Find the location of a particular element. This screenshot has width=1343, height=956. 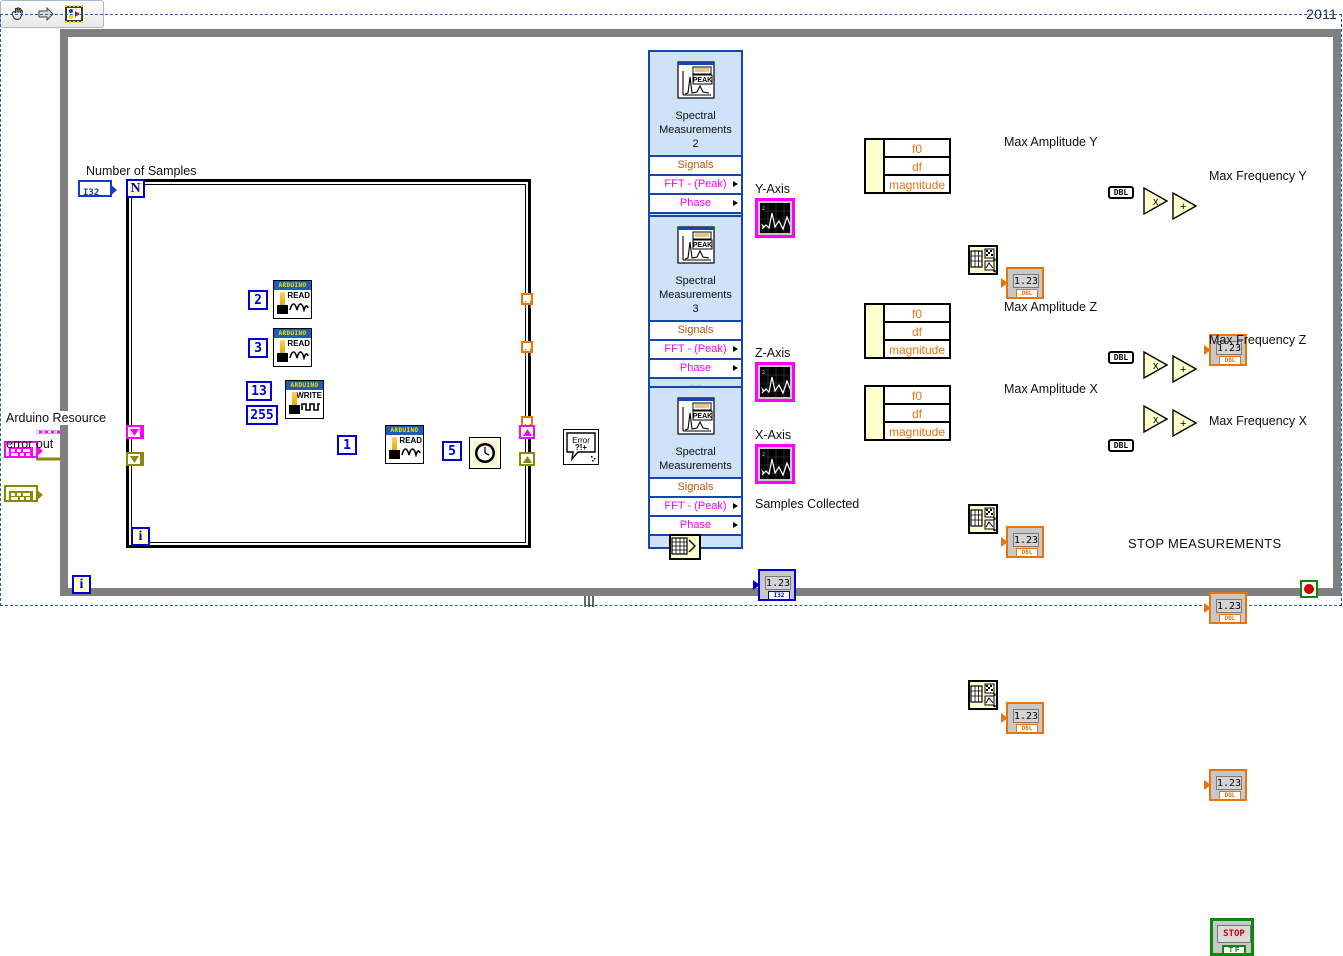

spectral-node-title: Spectral Measurements 3 is located at coordinates (695, 295).